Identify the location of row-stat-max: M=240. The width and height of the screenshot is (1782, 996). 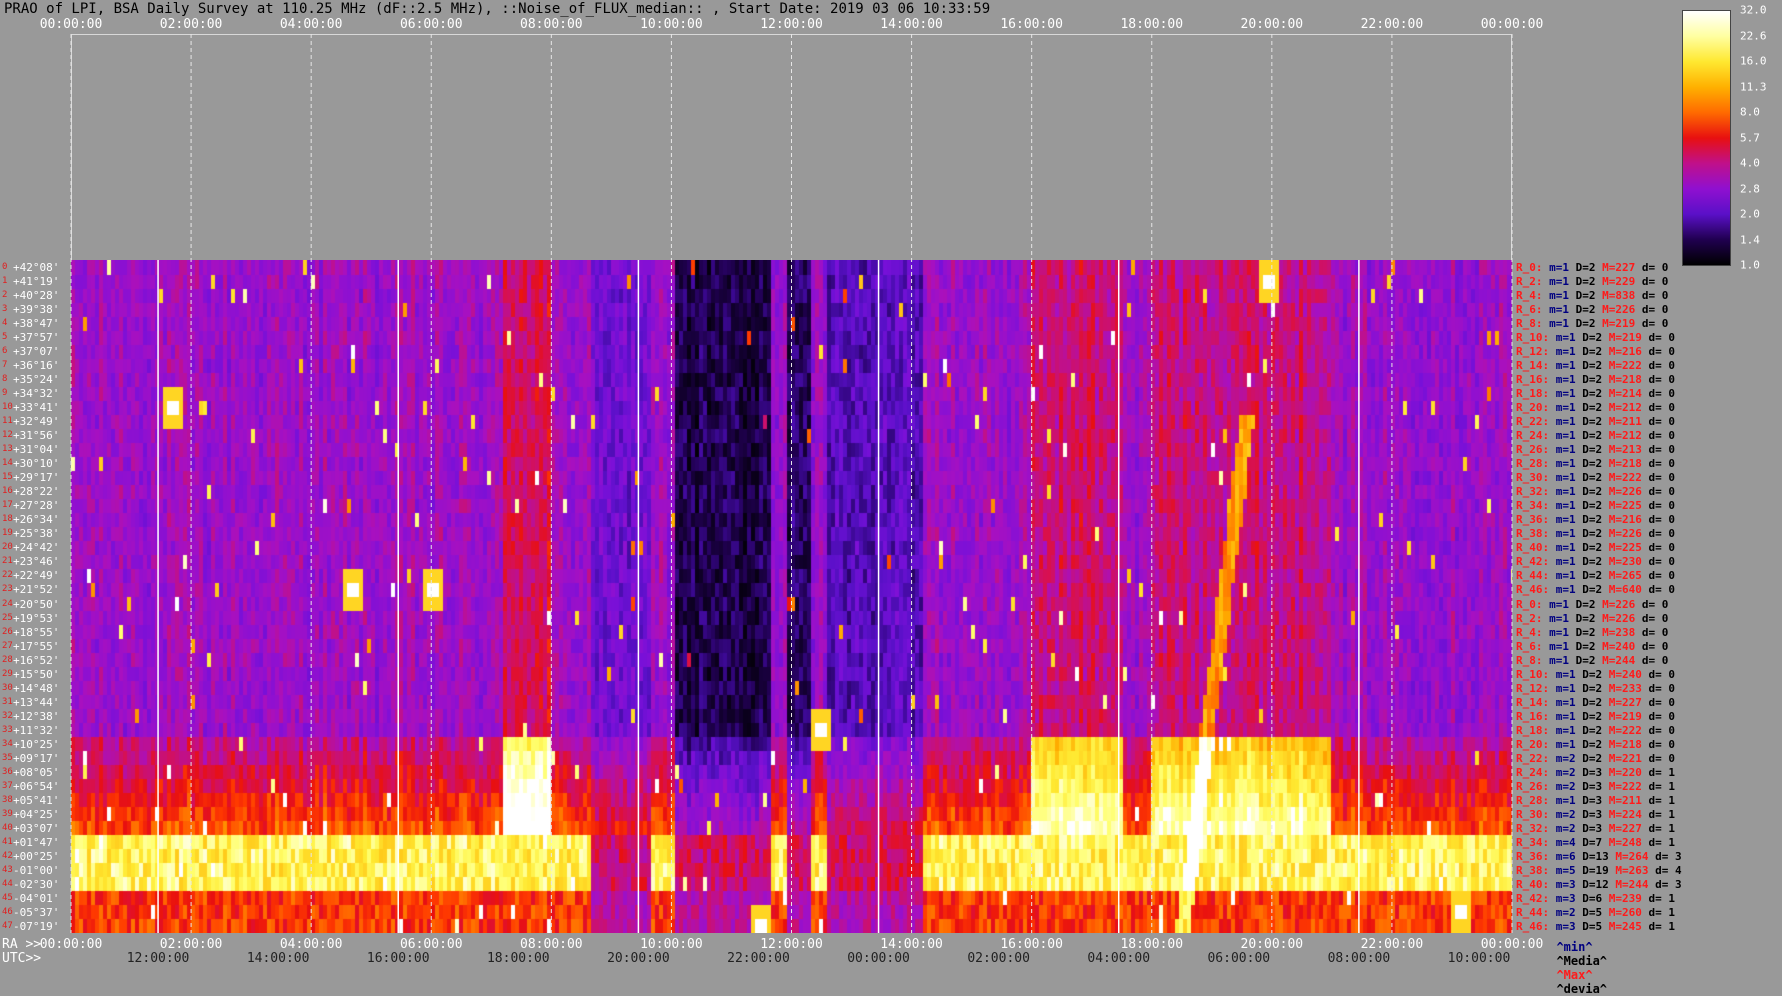
(1625, 674).